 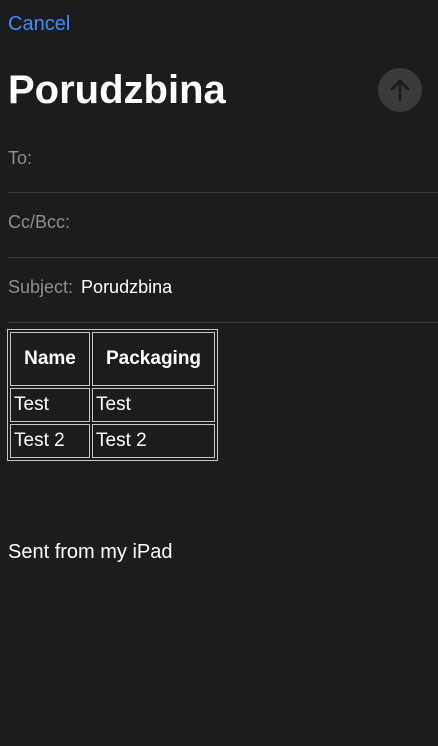 What do you see at coordinates (39, 24) in the screenshot?
I see `cancel-button: Cancel` at bounding box center [39, 24].